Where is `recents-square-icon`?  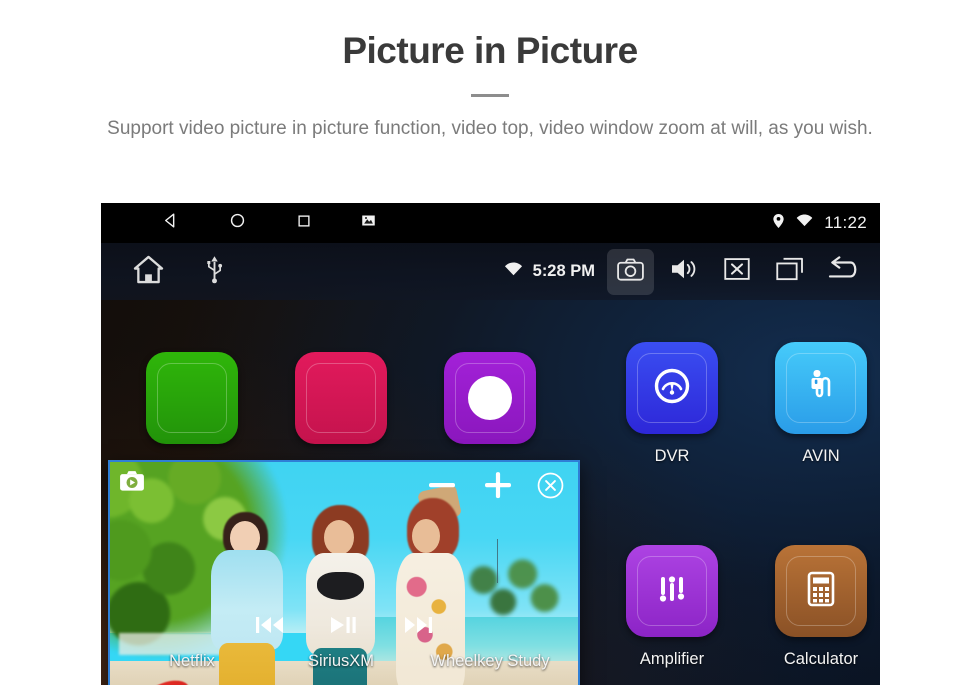
recents-square-icon is located at coordinates (304, 223).